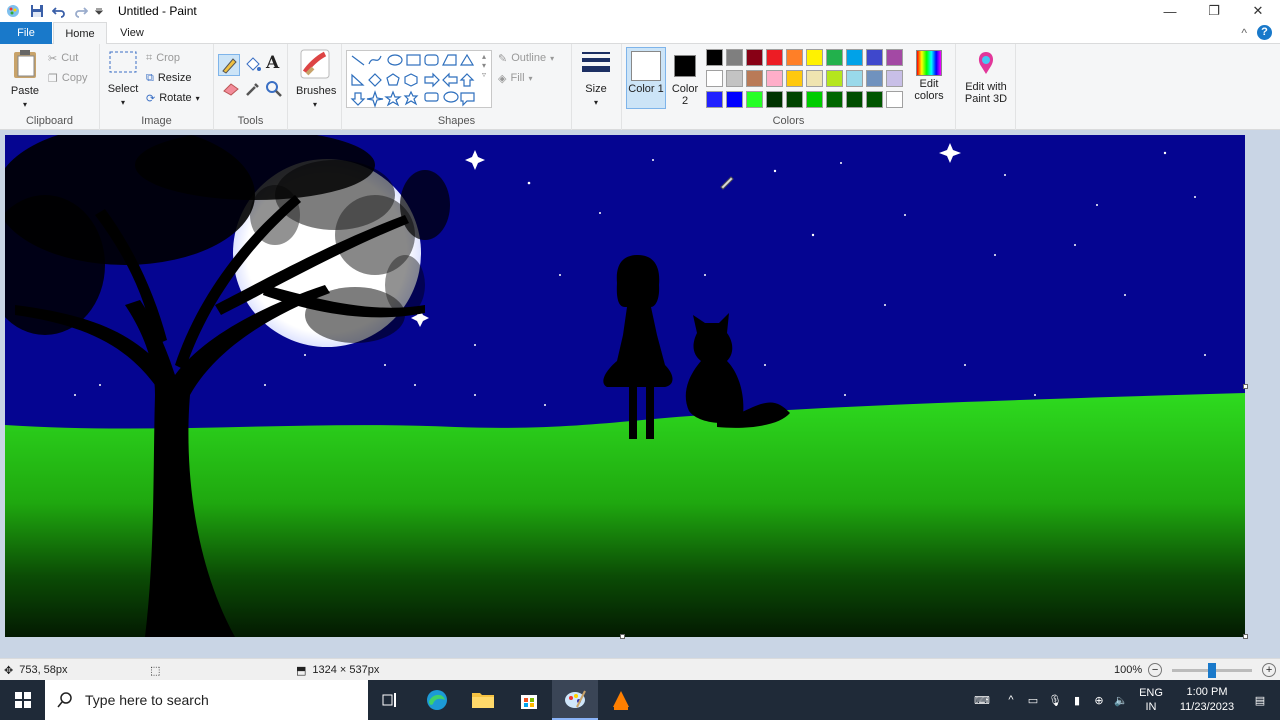 Image resolution: width=1280 pixels, height=720 pixels. What do you see at coordinates (1260, 700) in the screenshot?
I see `notifications-icon: ▤` at bounding box center [1260, 700].